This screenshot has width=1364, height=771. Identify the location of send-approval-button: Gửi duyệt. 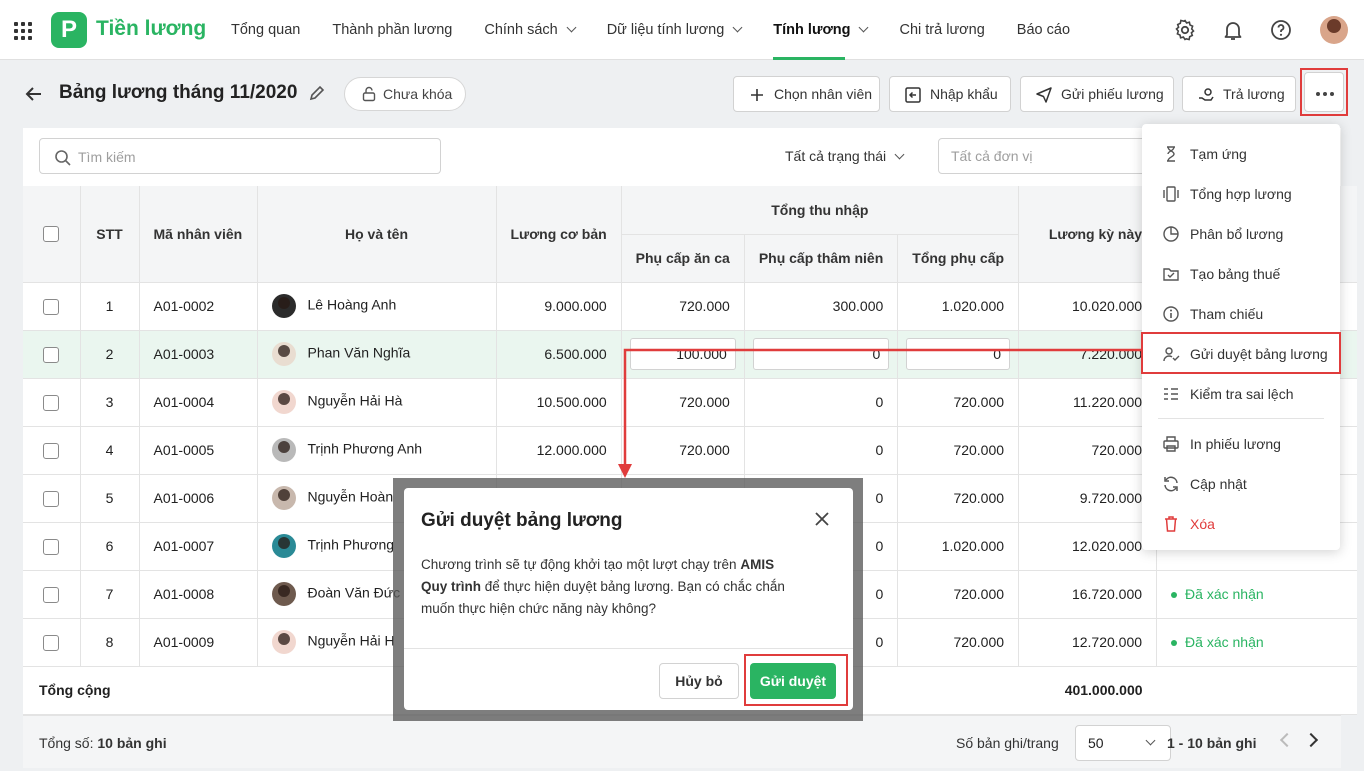
(793, 681).